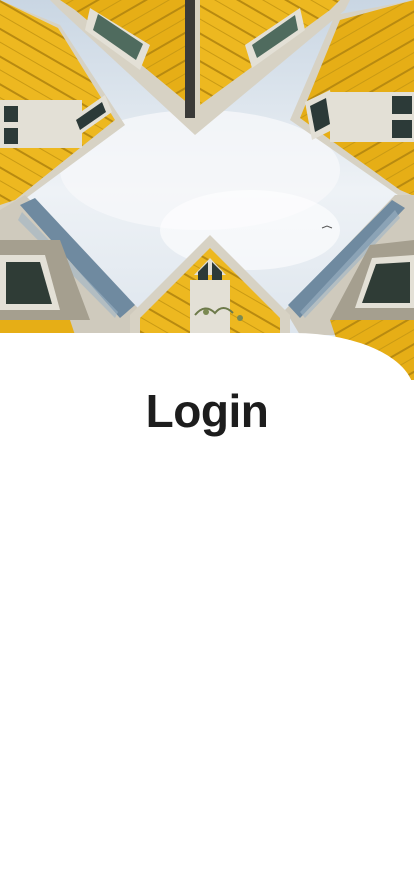 The height and width of the screenshot is (896, 414). What do you see at coordinates (207, 411) in the screenshot?
I see `page-title: Login` at bounding box center [207, 411].